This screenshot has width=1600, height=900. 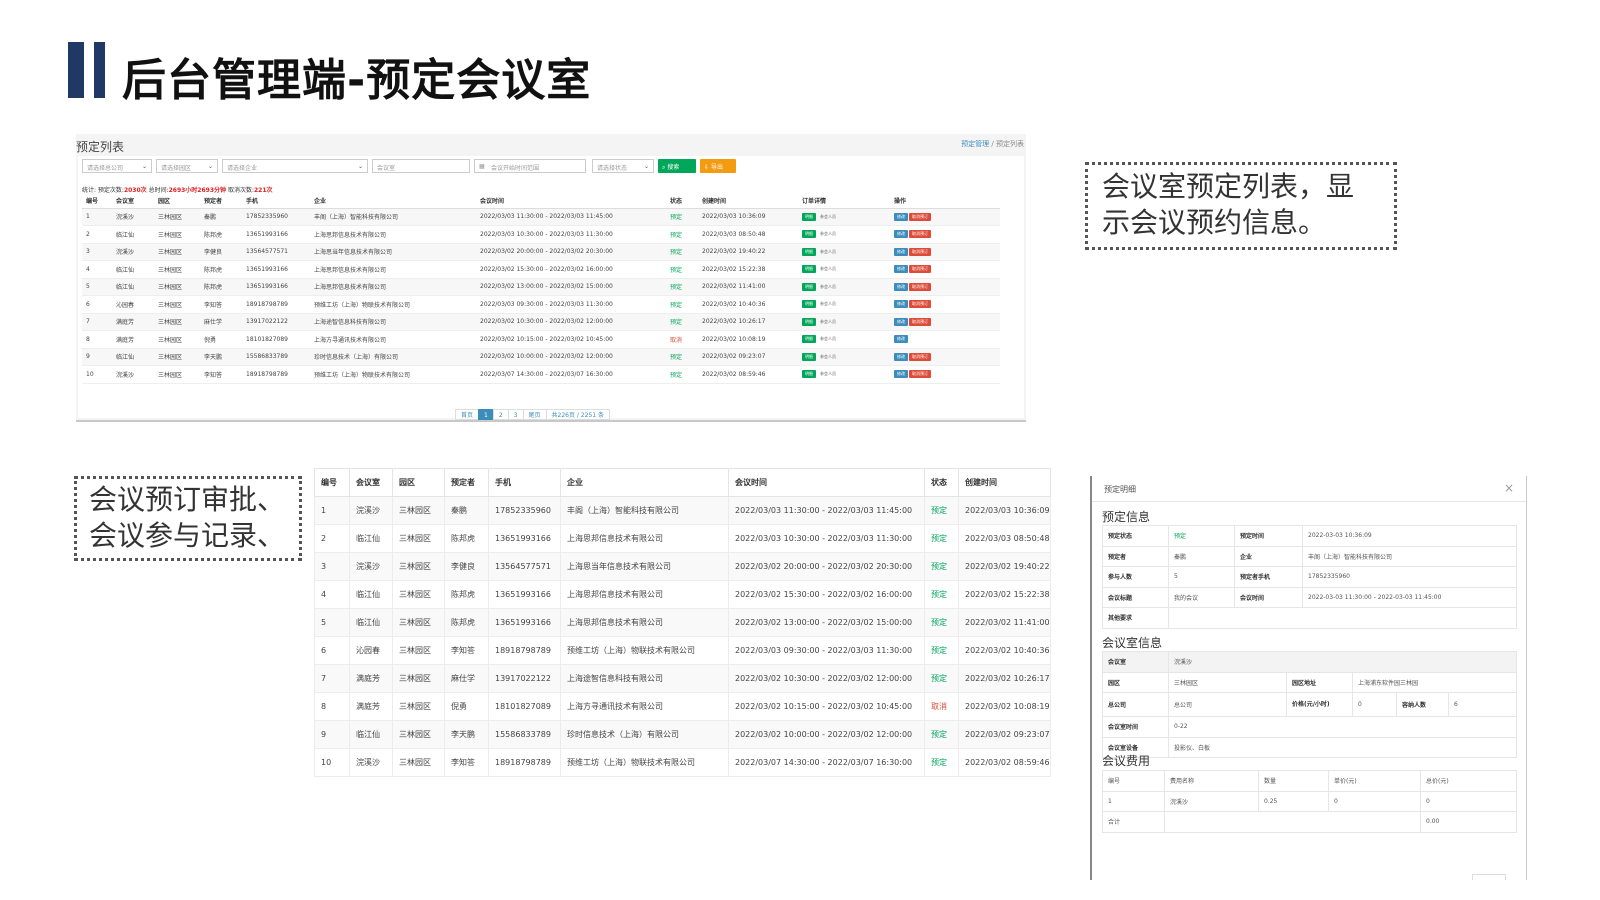 I want to click on column-header: 编号, so click(x=332, y=482).